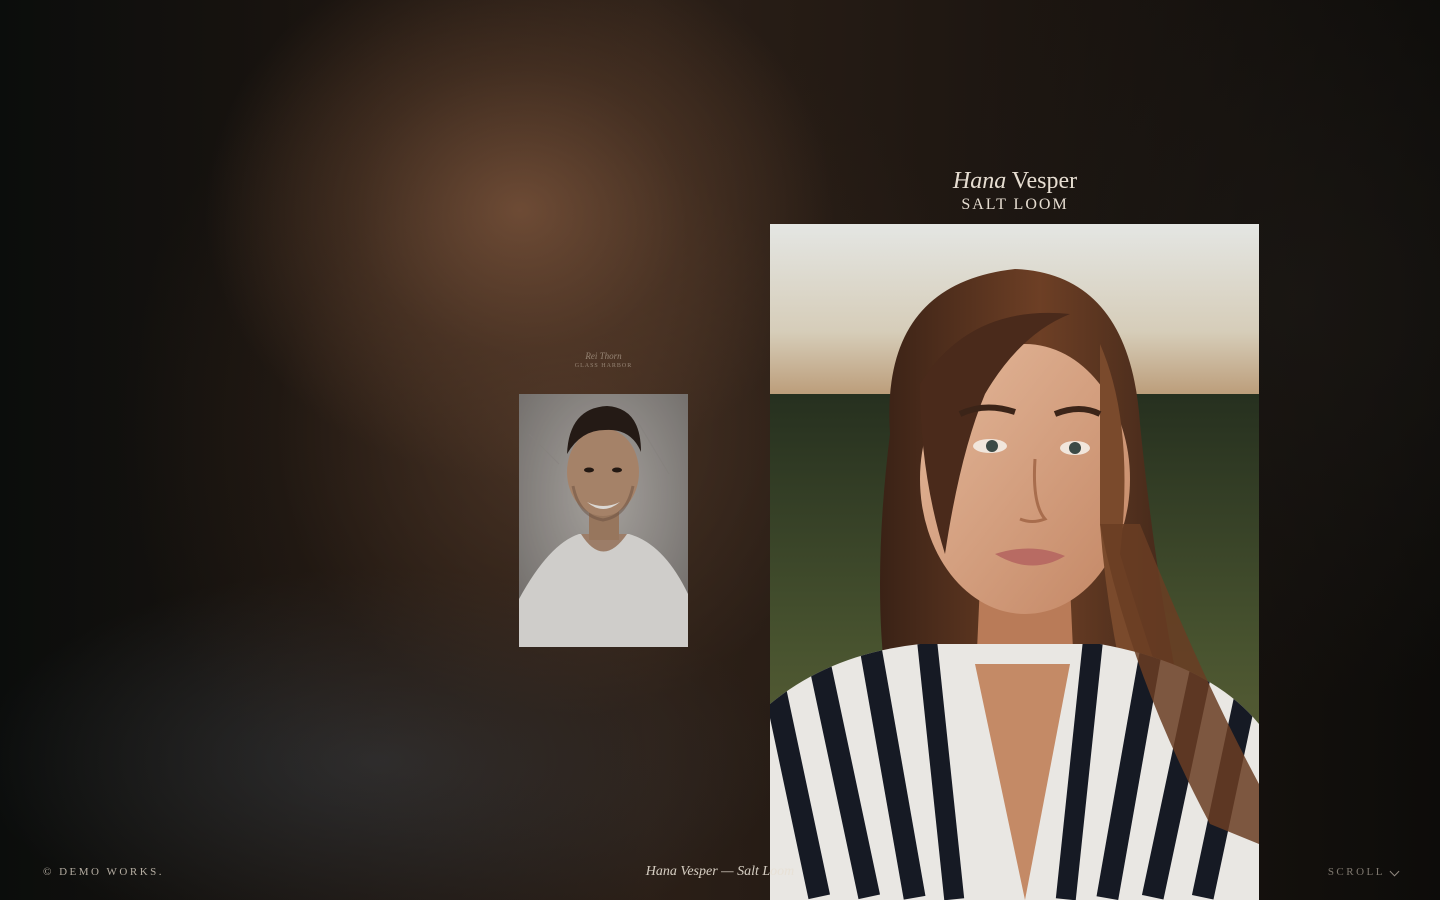  I want to click on project-studio-name: GLASS HARBOR, so click(603, 366).